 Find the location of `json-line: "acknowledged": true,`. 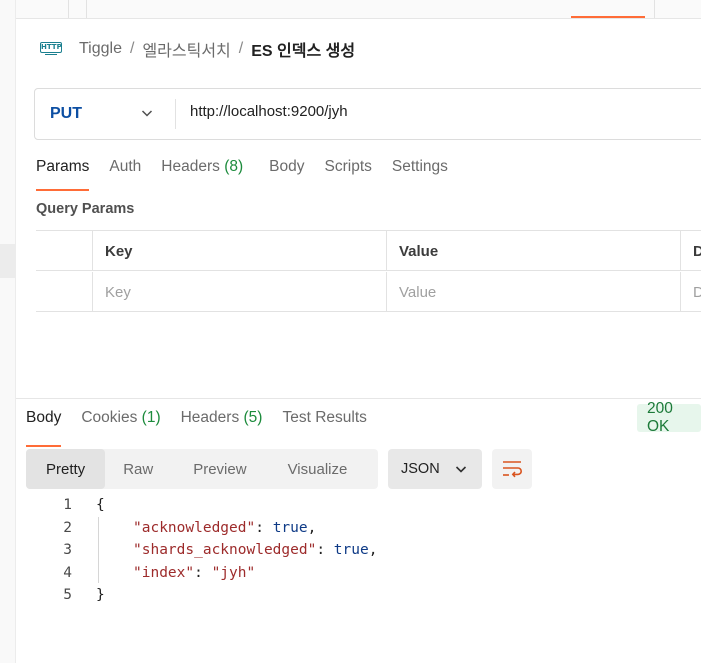

json-line: "acknowledged": true, is located at coordinates (225, 528).